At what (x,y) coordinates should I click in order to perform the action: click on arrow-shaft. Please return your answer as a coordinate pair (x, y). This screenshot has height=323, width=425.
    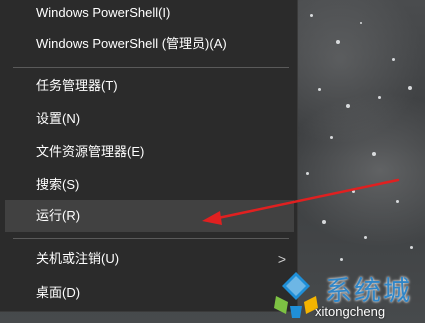
    Looking at the image, I should click on (308, 199).